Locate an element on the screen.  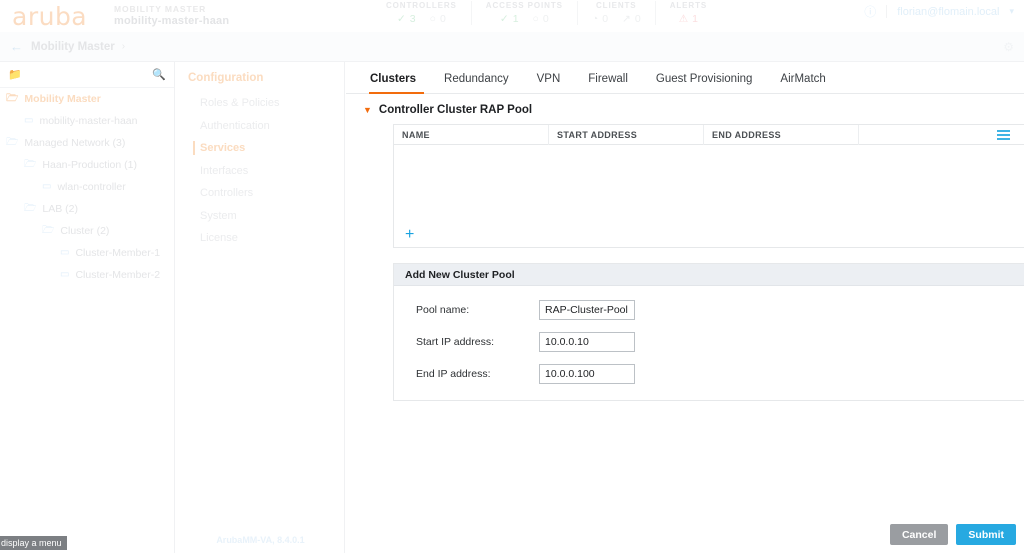
form-row-end-ip: End IP address: is located at coordinates (709, 374).